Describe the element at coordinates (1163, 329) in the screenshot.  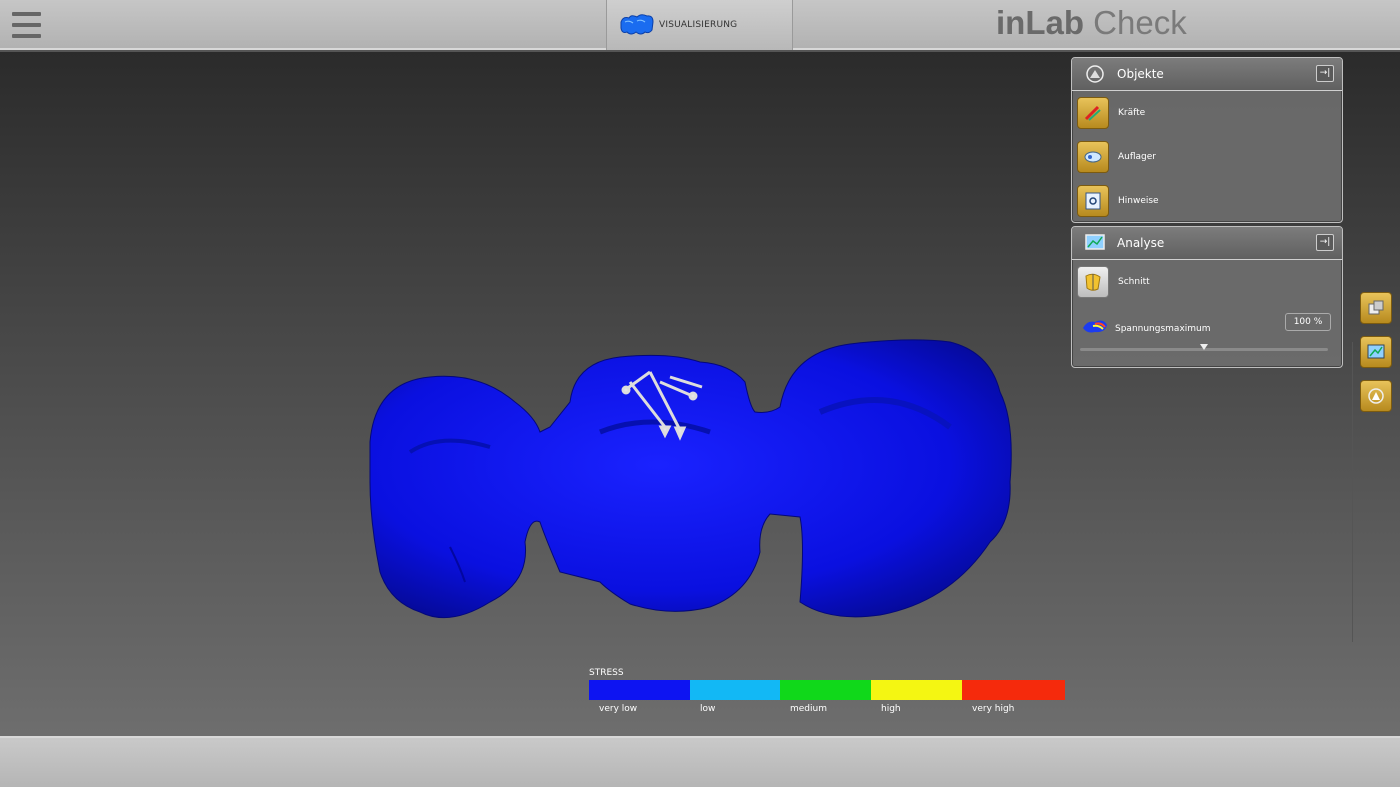
I see `spannungsmaximum-label: Spannungsmaximum` at that location.